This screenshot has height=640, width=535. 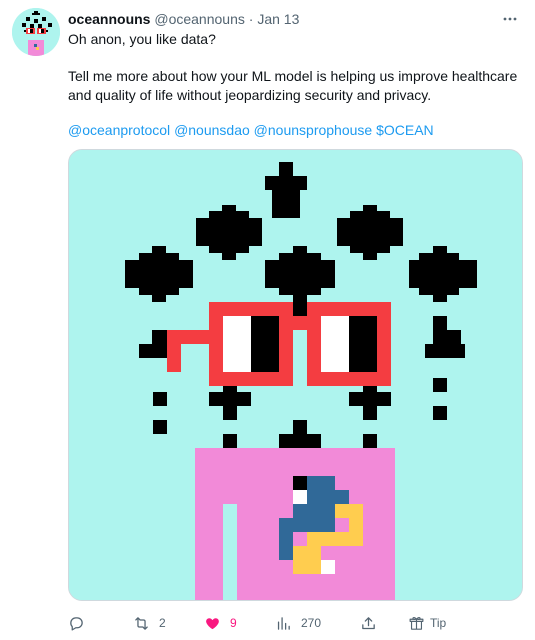 I want to click on tip-icon, so click(x=416, y=623).